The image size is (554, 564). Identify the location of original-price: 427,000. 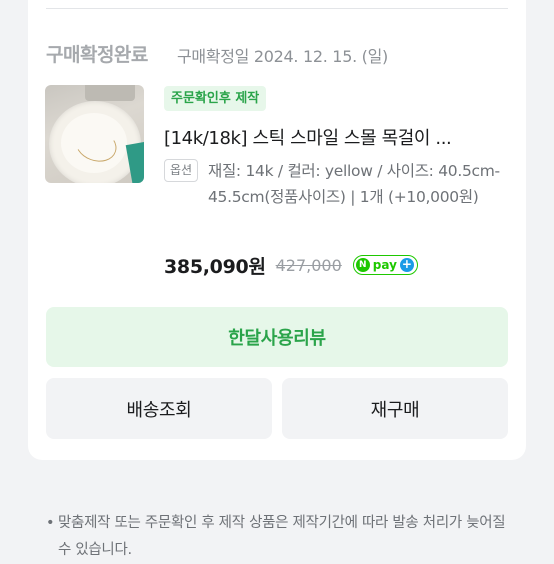
(308, 265).